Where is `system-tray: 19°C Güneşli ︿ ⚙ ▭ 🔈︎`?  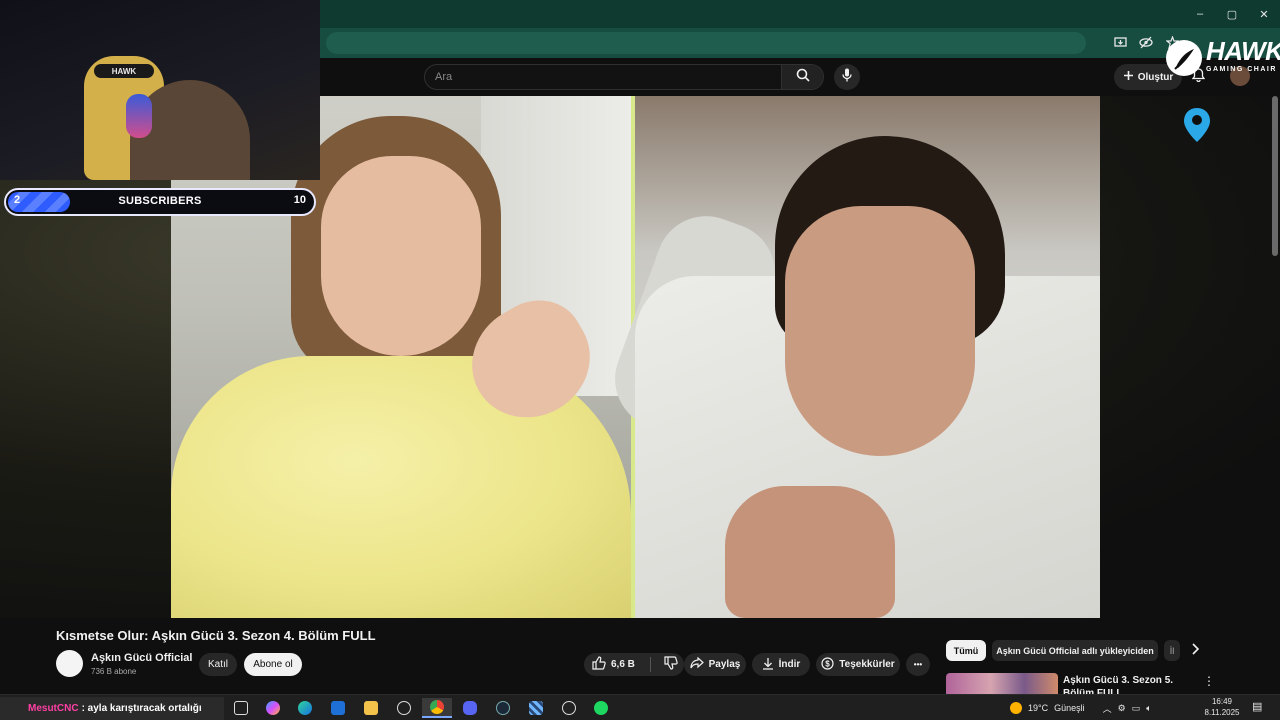 system-tray: 19°C Güneşli ︿ ⚙ ▭ 🔈︎ is located at coordinates (1081, 708).